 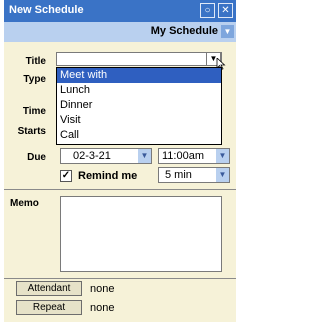 I want to click on window-title: New Schedule, so click(x=46, y=10).